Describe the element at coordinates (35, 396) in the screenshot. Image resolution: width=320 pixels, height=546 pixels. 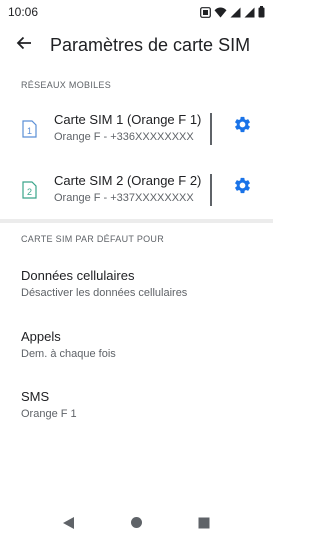
I see `pref-title: SMS` at that location.